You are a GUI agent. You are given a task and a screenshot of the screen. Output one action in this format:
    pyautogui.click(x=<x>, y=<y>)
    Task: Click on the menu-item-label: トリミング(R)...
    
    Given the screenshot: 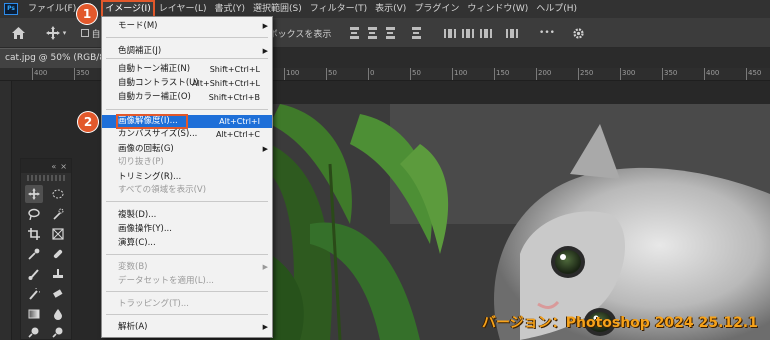 What is the action you would take?
    pyautogui.click(x=150, y=177)
    